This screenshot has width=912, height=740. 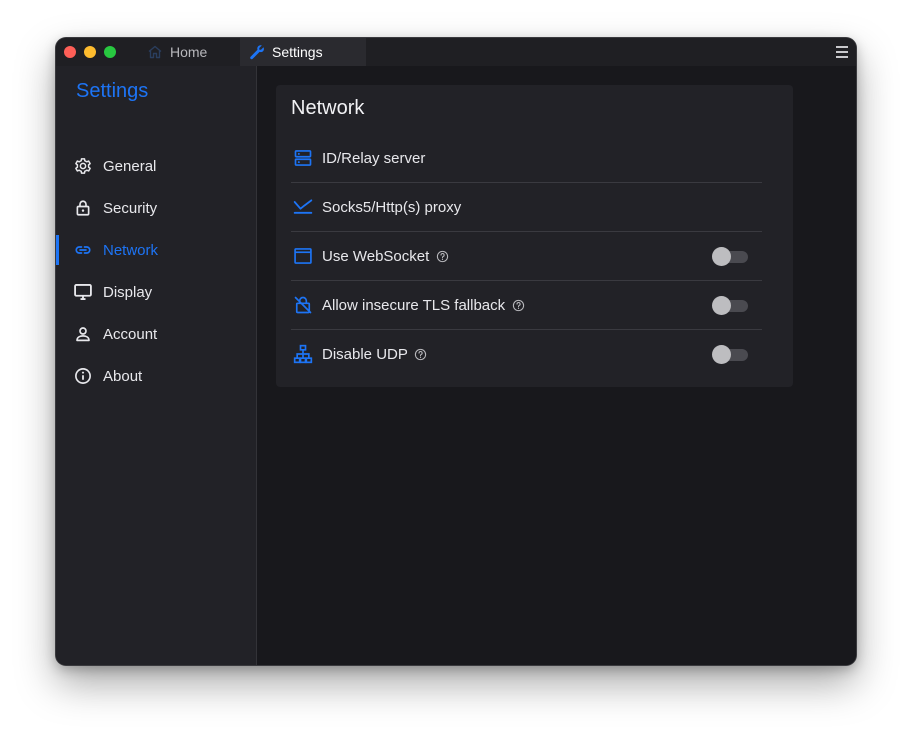 I want to click on sidebar-item-display: Display, so click(x=156, y=292).